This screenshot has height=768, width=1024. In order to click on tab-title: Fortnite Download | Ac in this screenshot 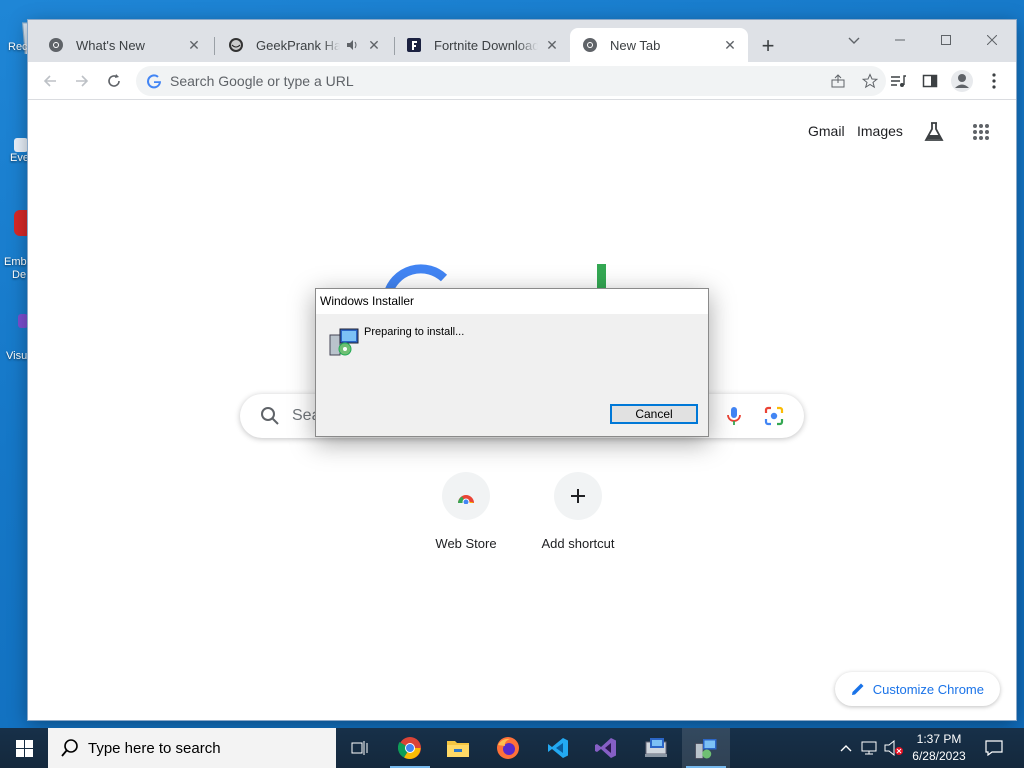, I will do `click(486, 45)`.